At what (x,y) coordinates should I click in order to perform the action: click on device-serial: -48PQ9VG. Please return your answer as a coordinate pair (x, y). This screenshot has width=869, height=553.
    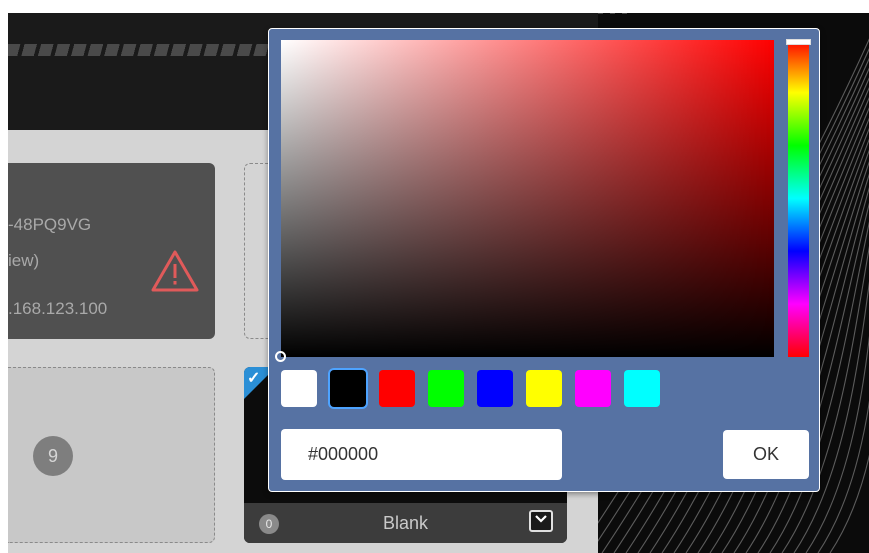
    Looking at the image, I should click on (50, 224).